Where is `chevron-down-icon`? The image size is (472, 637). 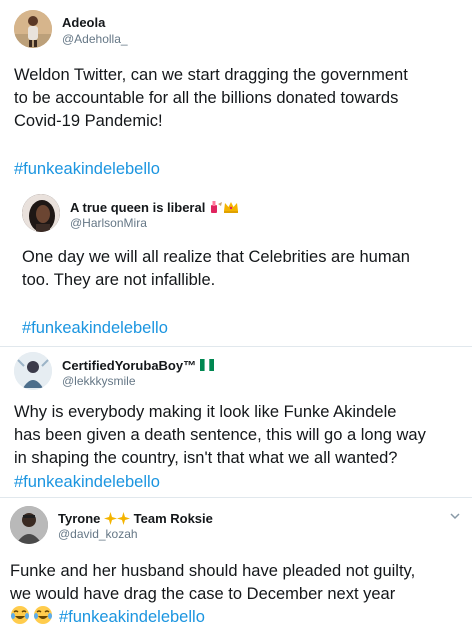
chevron-down-icon is located at coordinates (455, 517).